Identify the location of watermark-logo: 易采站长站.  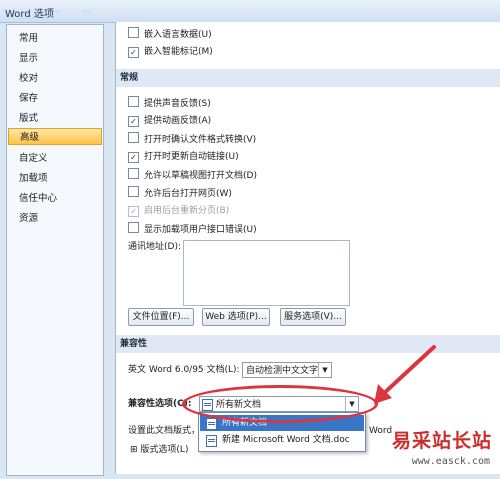
(441, 441).